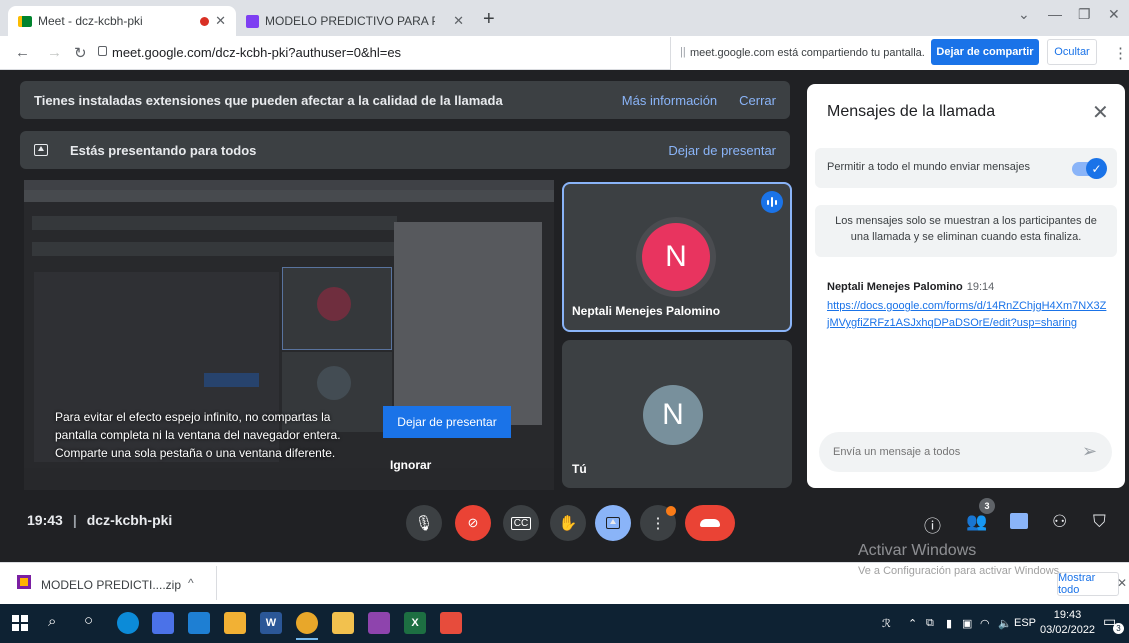 The height and width of the screenshot is (643, 1129). What do you see at coordinates (676, 257) in the screenshot?
I see `avatar-neptali: N` at bounding box center [676, 257].